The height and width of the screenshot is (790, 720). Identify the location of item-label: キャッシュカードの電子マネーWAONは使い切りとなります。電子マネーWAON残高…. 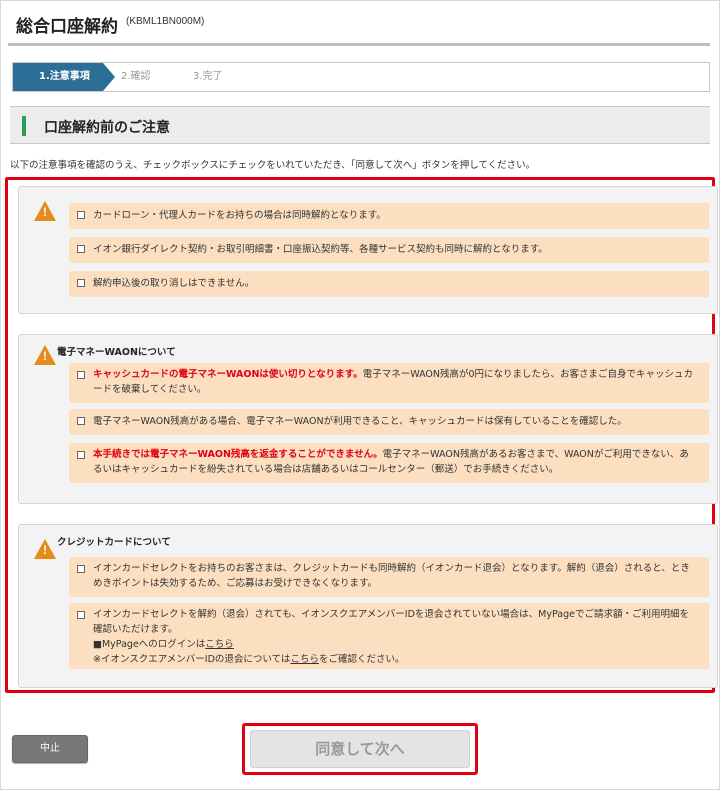
(395, 382).